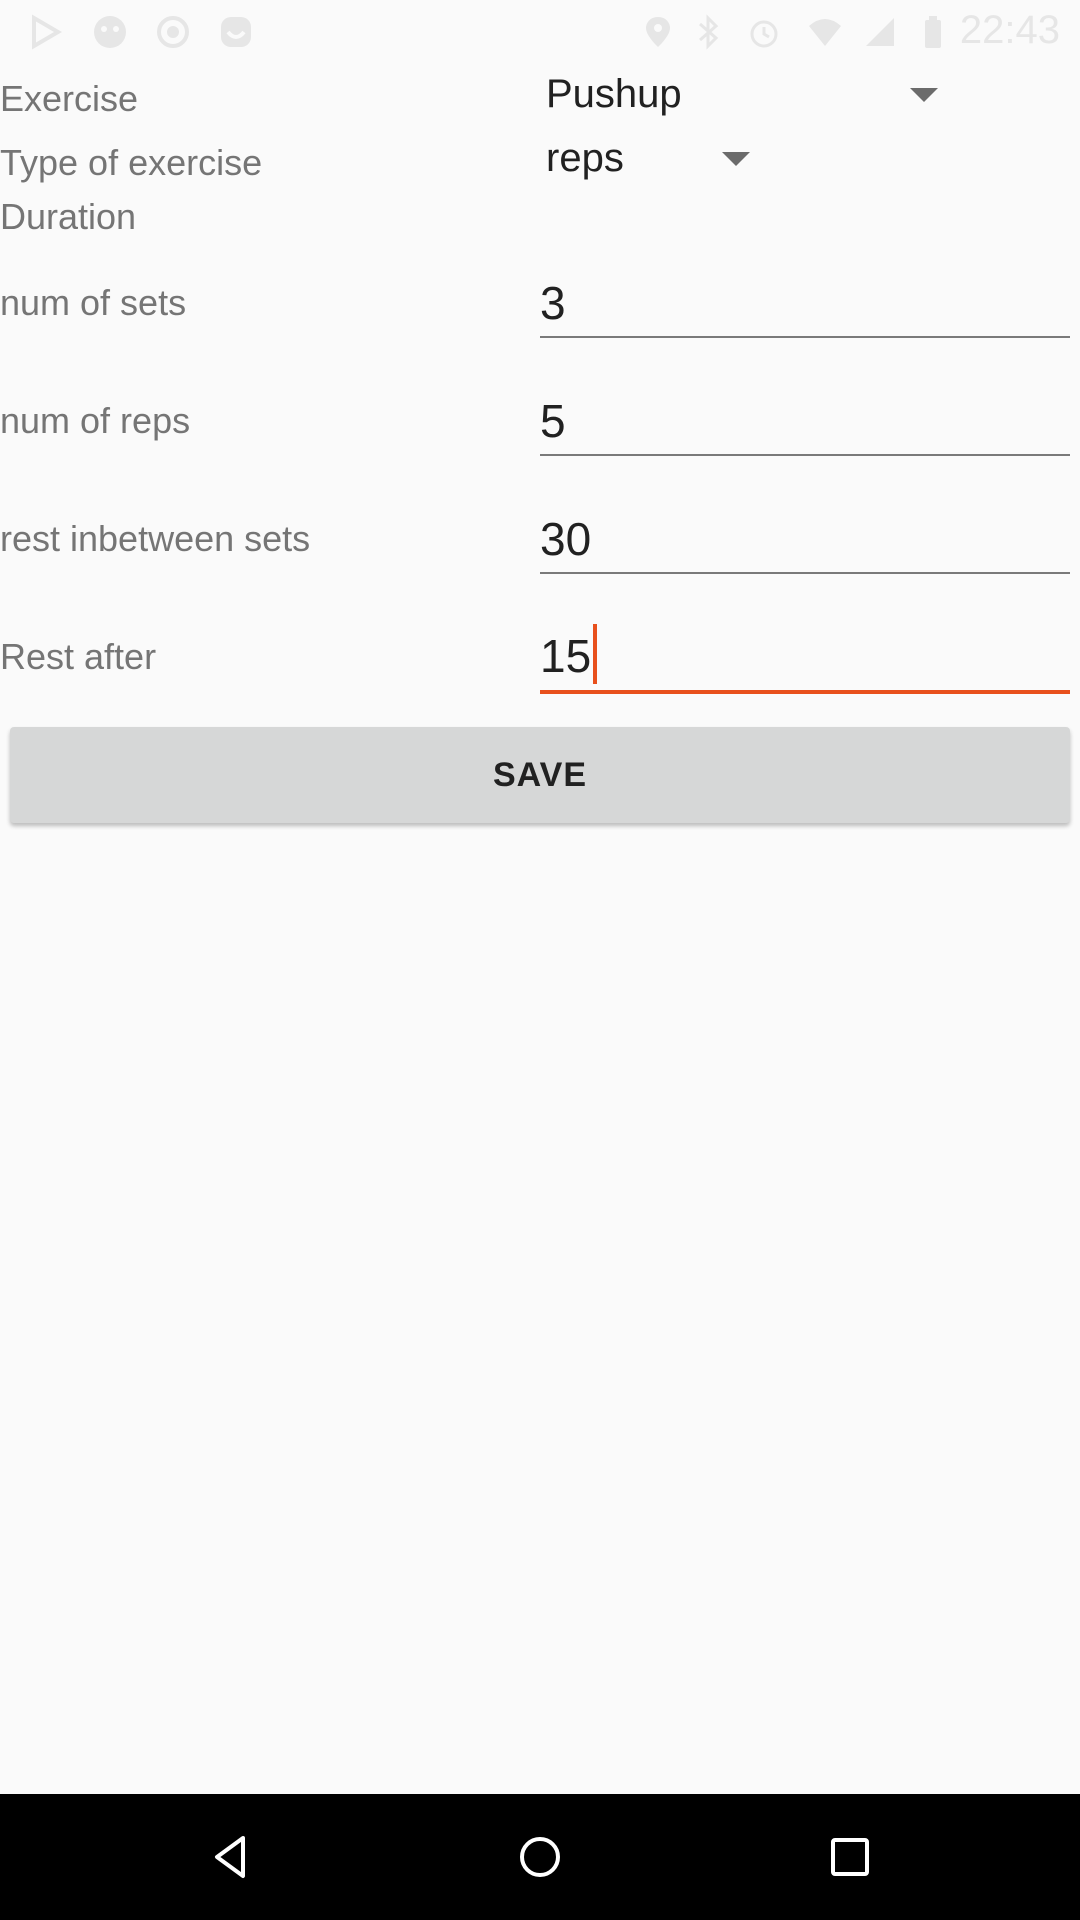 This screenshot has width=1080, height=1920. What do you see at coordinates (95, 420) in the screenshot?
I see `num-of-reps-label: num of reps` at bounding box center [95, 420].